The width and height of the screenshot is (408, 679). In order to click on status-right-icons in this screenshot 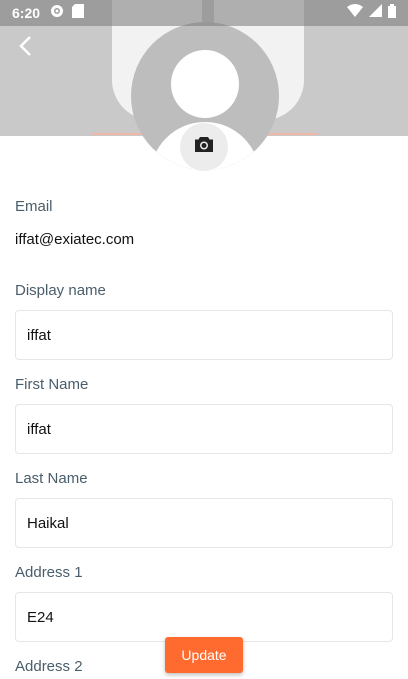, I will do `click(371, 13)`.